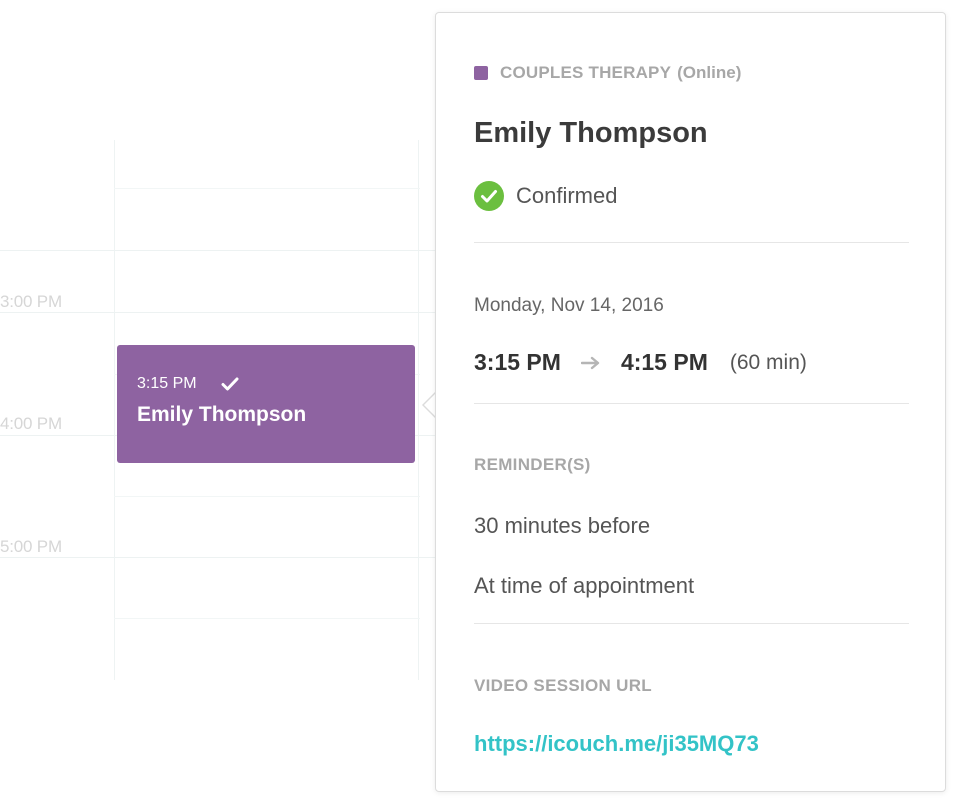 This screenshot has height=804, width=960. What do you see at coordinates (584, 585) in the screenshot?
I see `reminder-item: At time of appointment` at bounding box center [584, 585].